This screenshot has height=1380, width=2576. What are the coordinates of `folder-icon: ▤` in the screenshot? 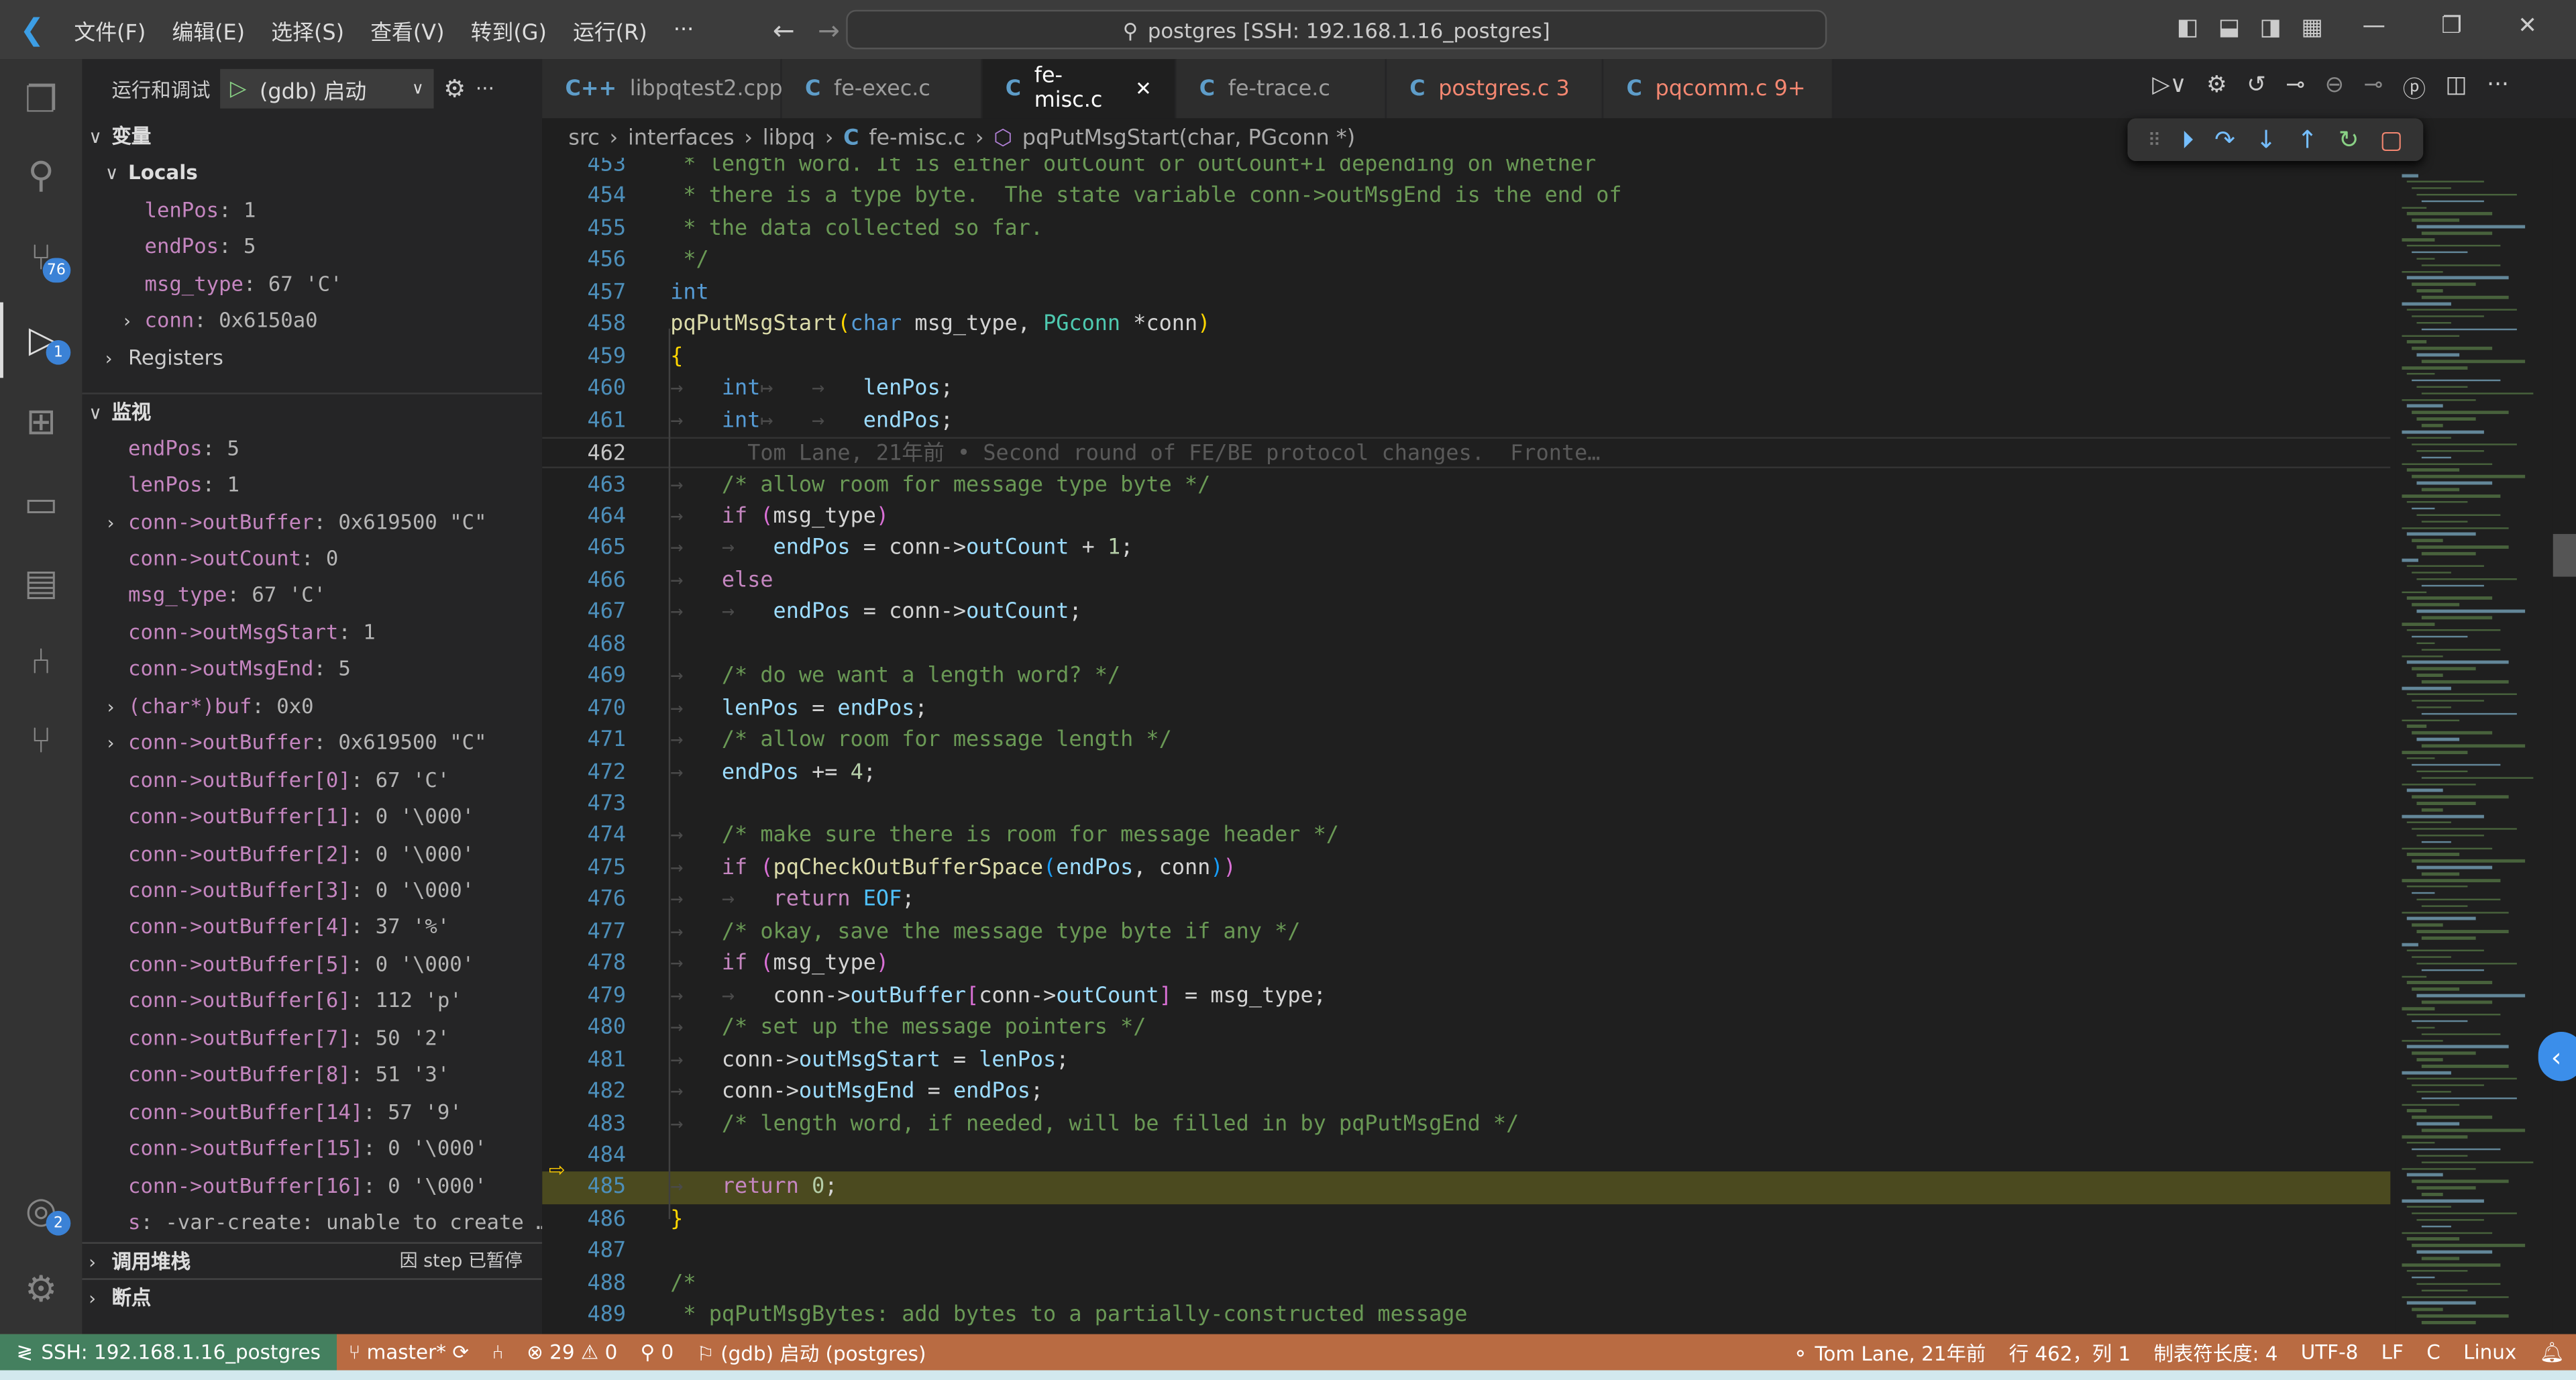 It's located at (41, 583).